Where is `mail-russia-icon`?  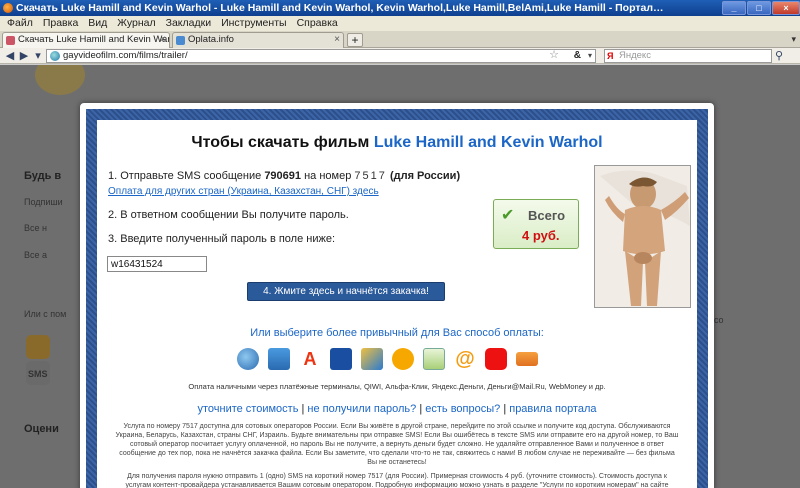
mail-russia-icon is located at coordinates (341, 359).